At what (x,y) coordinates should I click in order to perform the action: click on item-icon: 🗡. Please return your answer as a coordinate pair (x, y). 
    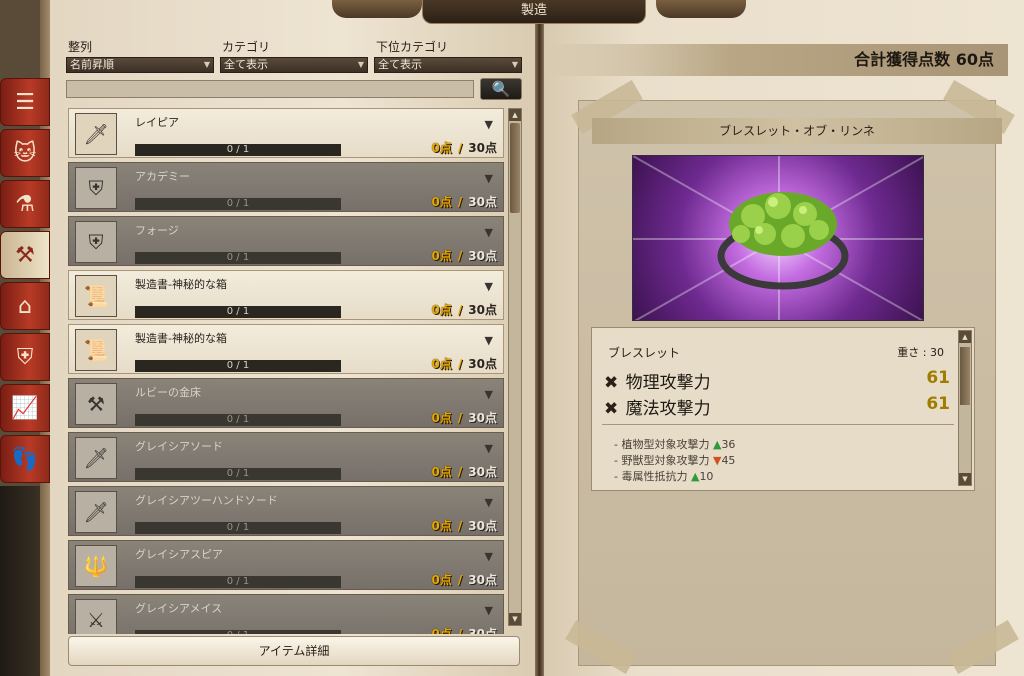
    Looking at the image, I should click on (96, 134).